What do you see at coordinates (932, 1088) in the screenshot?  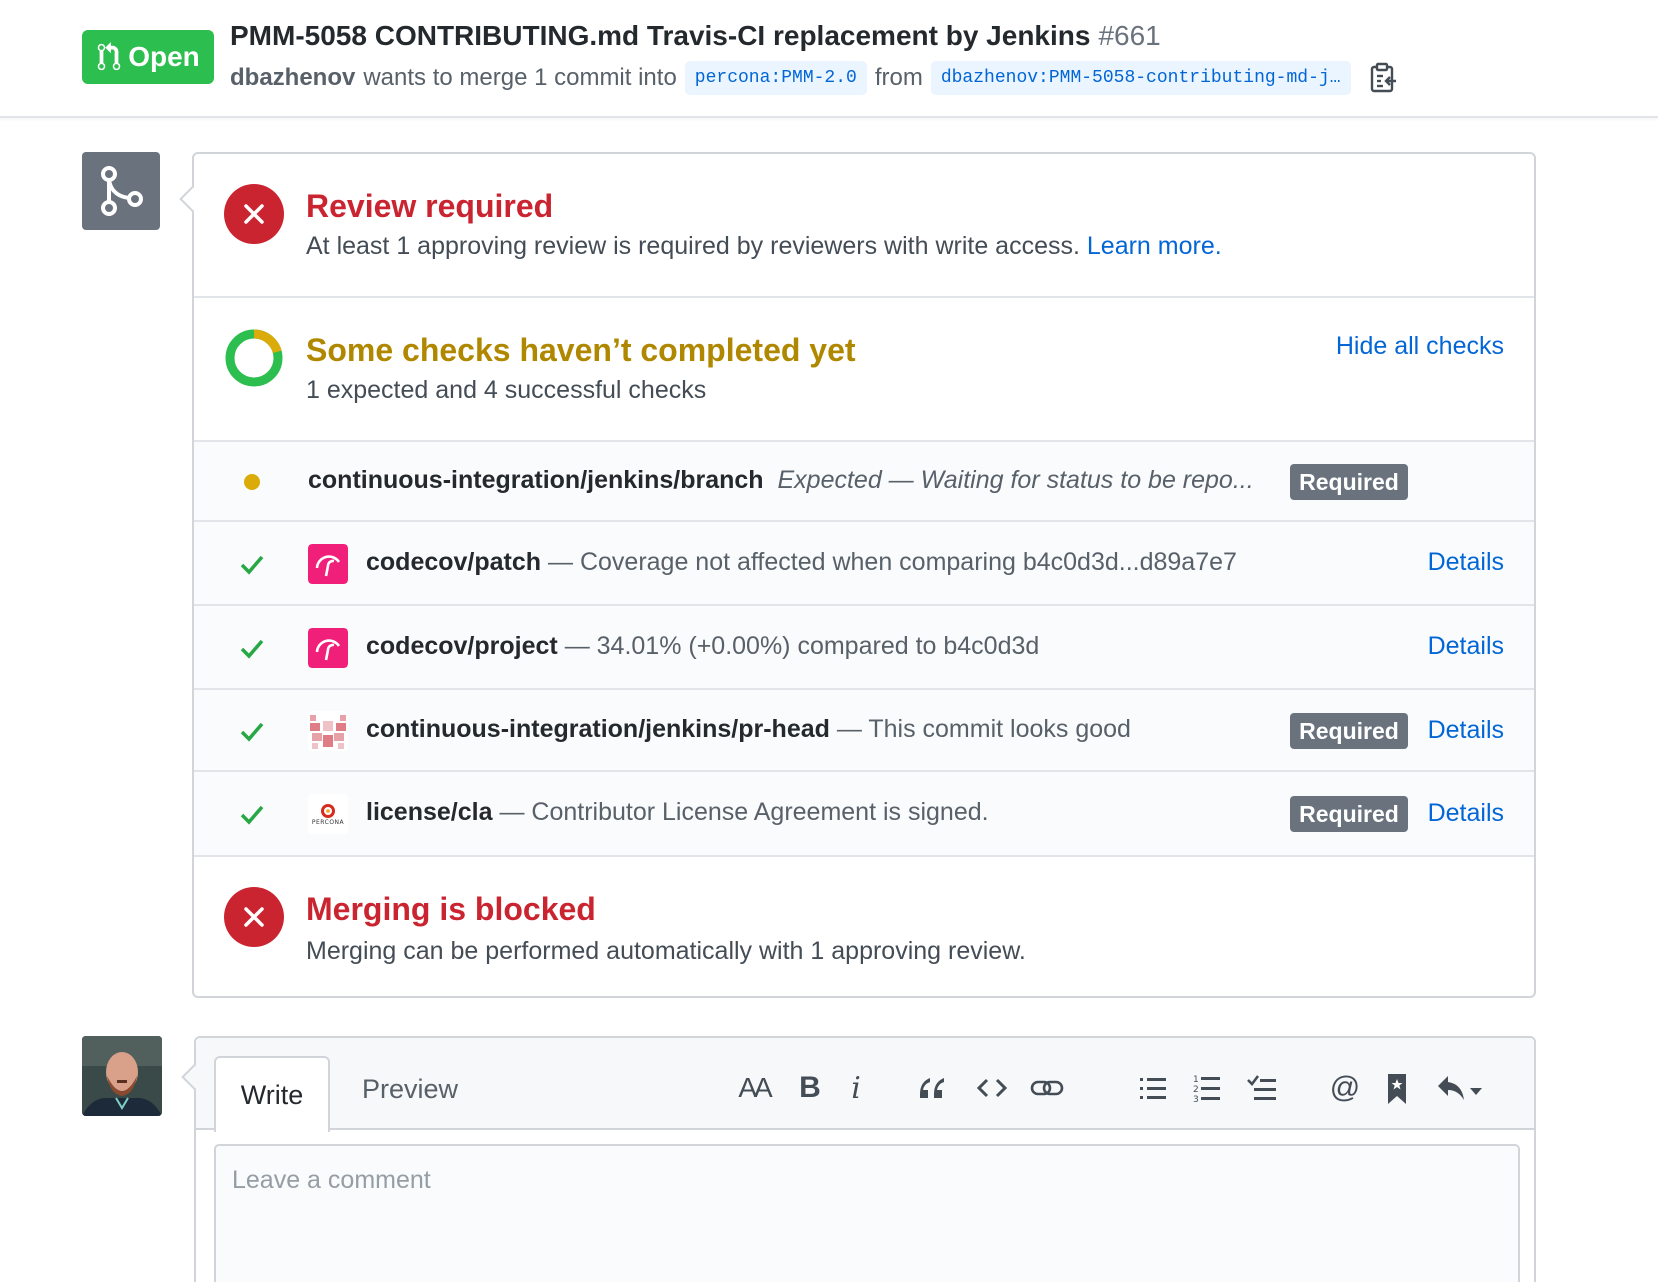 I see `quote-icon` at bounding box center [932, 1088].